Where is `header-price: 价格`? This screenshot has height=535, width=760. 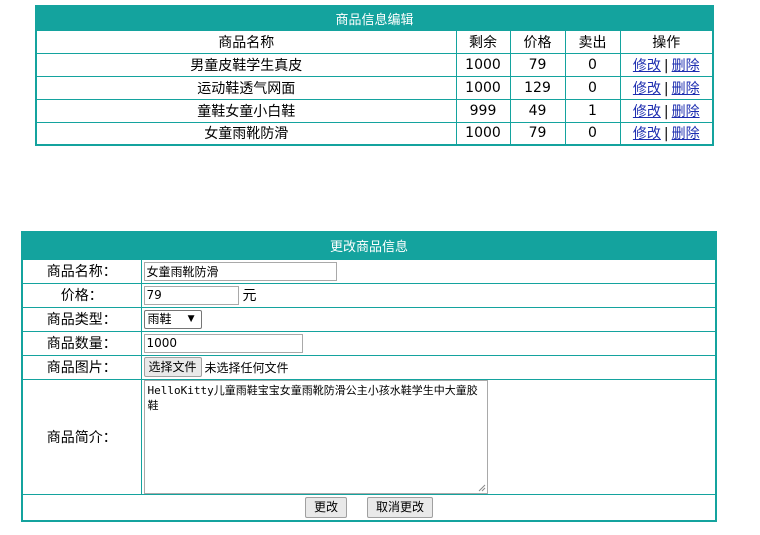 header-price: 价格 is located at coordinates (537, 41).